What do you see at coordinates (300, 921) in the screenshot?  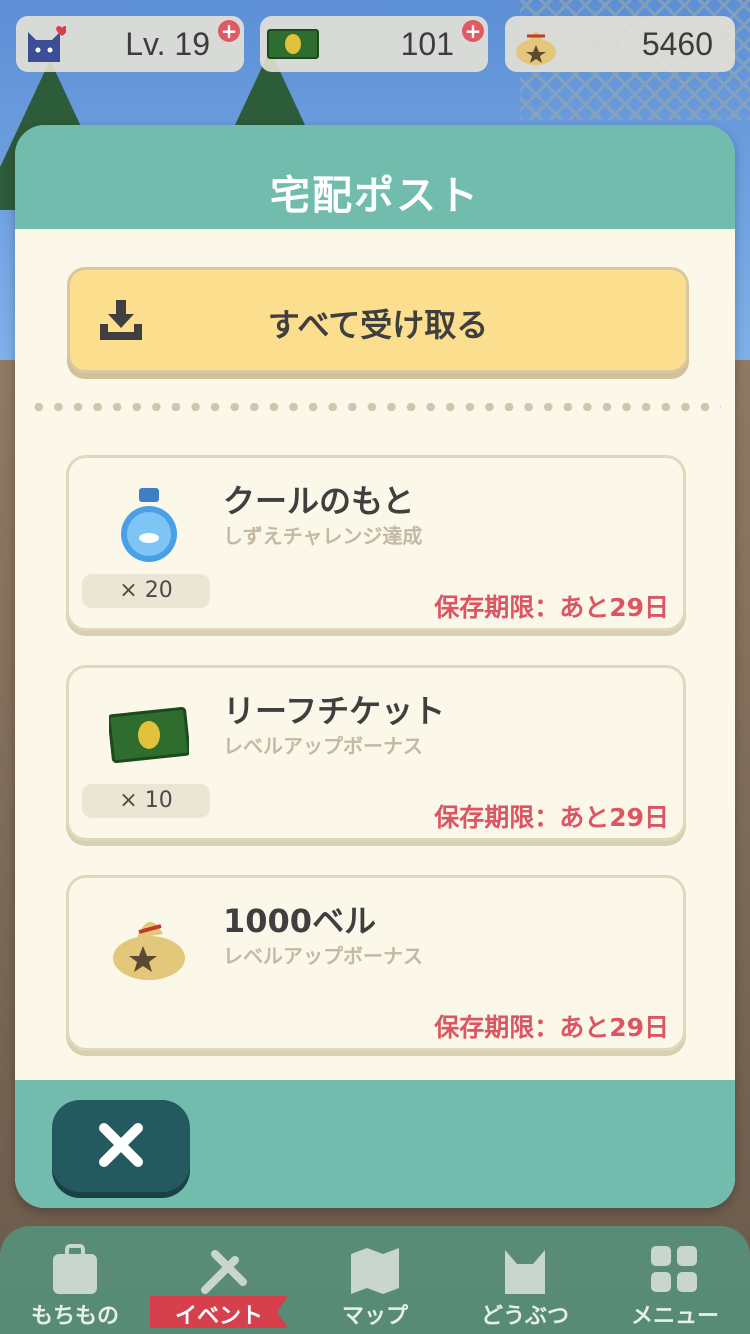 I see `item-name: 1000ベル` at bounding box center [300, 921].